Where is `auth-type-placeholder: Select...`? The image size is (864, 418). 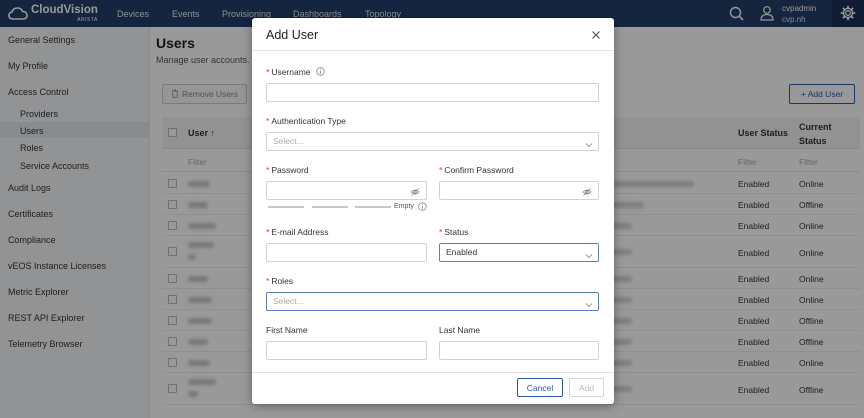
auth-type-placeholder: Select... is located at coordinates (288, 141).